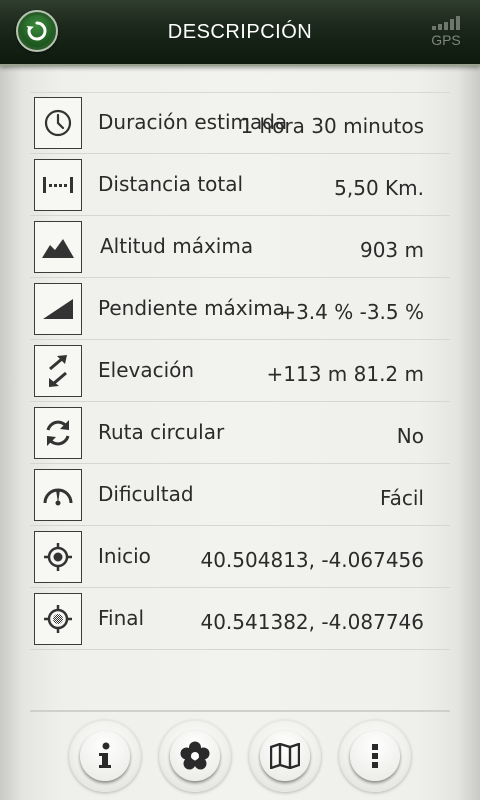  I want to click on row-circular-route: Ruta circular No, so click(240, 433).